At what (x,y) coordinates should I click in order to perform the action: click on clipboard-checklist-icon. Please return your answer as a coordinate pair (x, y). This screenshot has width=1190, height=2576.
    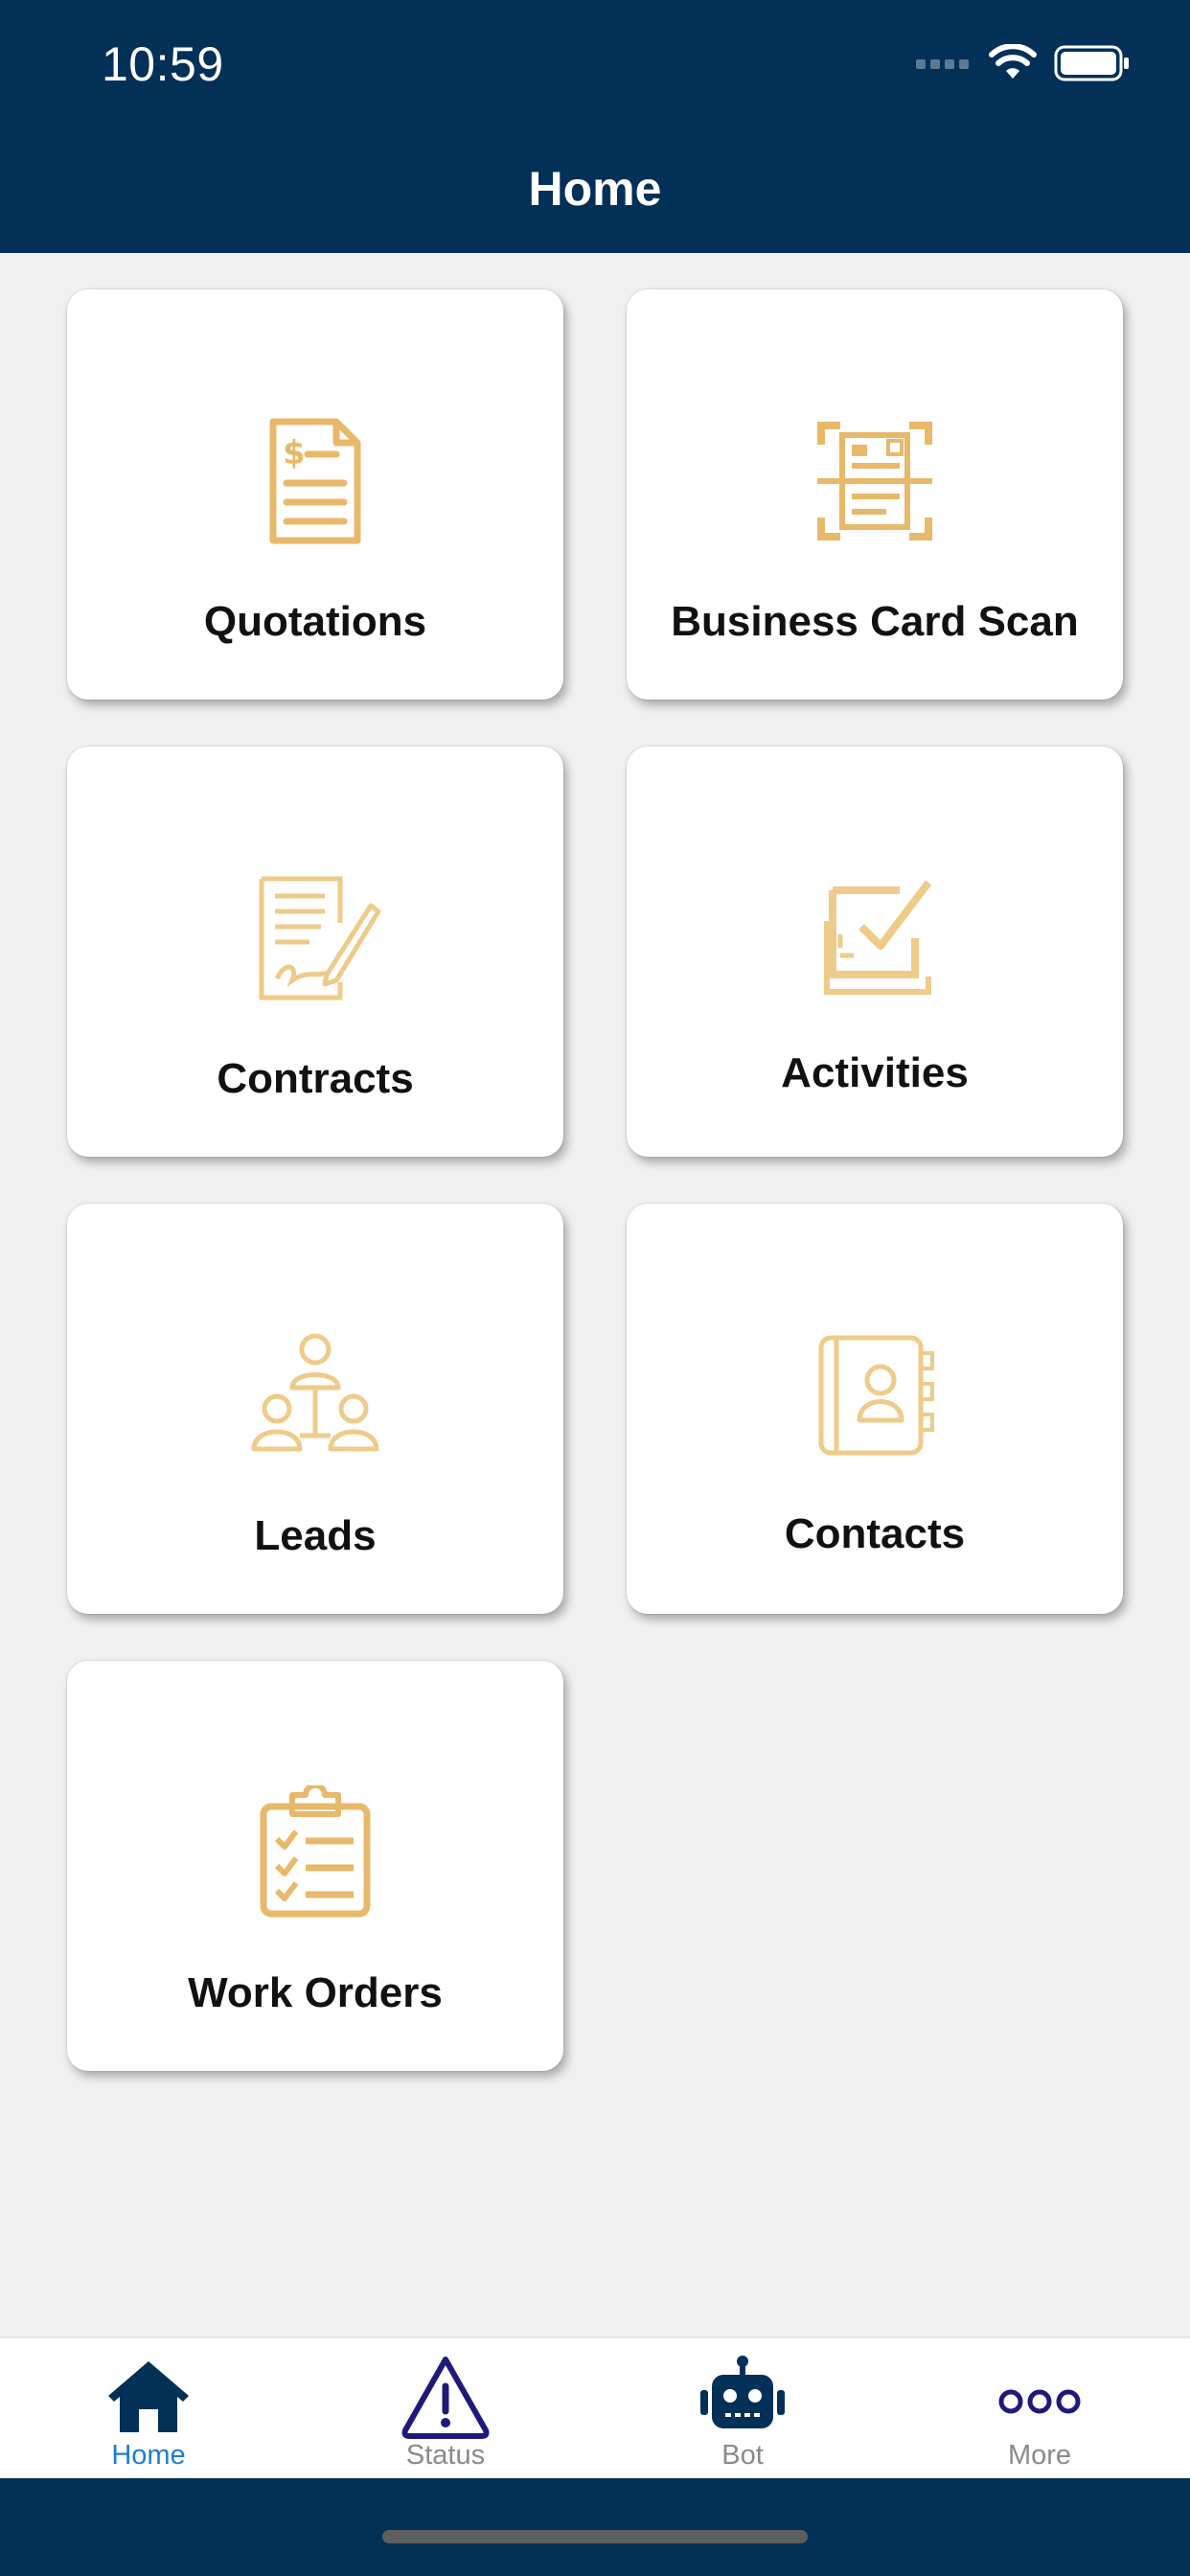
    Looking at the image, I should click on (315, 1851).